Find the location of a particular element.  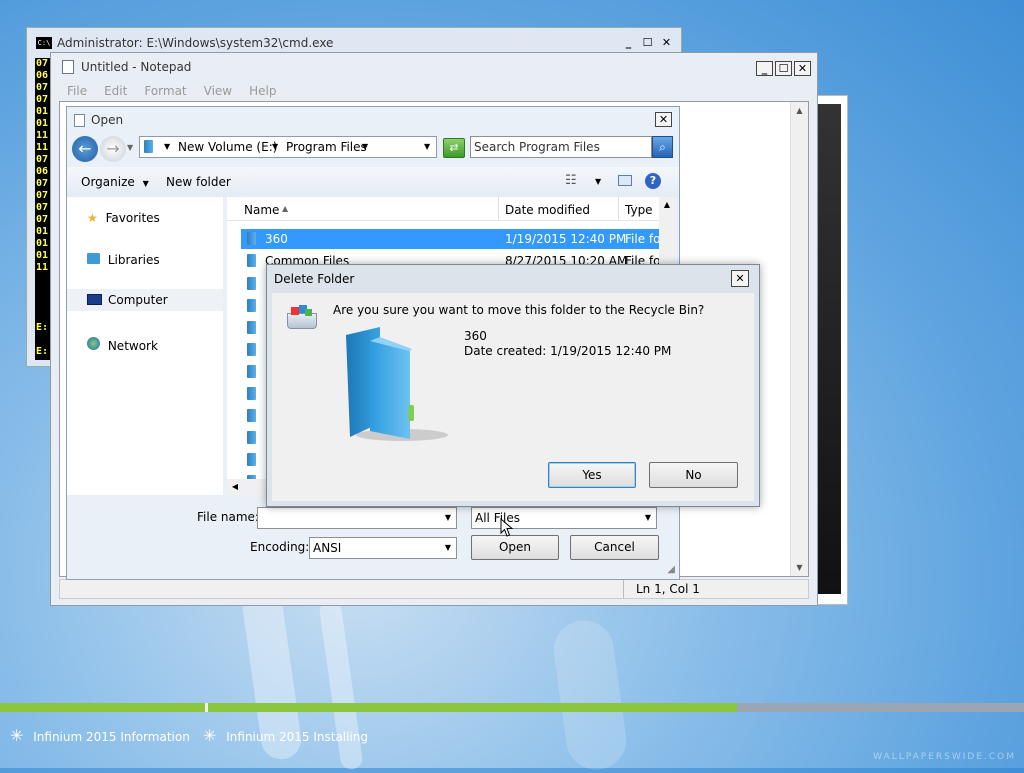

menu-item-view: View is located at coordinates (218, 91).